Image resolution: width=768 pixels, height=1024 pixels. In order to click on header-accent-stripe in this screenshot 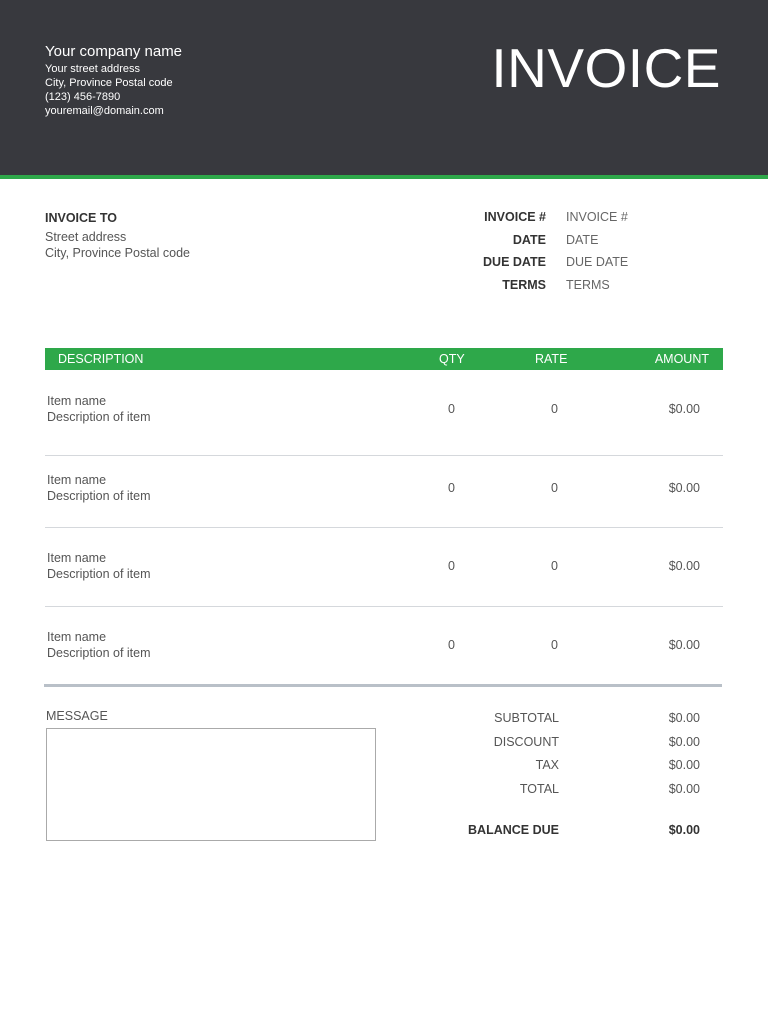, I will do `click(384, 177)`.